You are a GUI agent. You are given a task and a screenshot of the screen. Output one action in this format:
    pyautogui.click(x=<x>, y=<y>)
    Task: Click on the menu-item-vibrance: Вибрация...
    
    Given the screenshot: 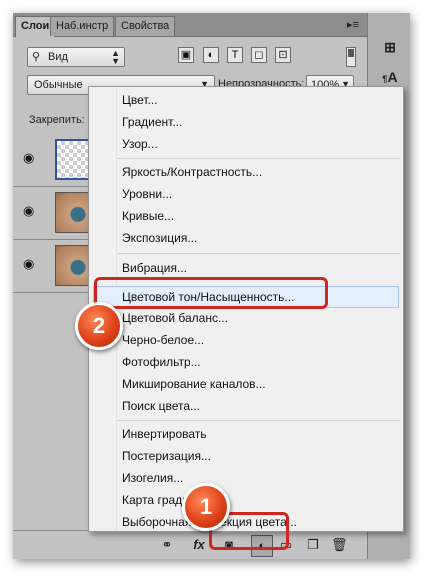 What is the action you would take?
    pyautogui.click(x=154, y=268)
    